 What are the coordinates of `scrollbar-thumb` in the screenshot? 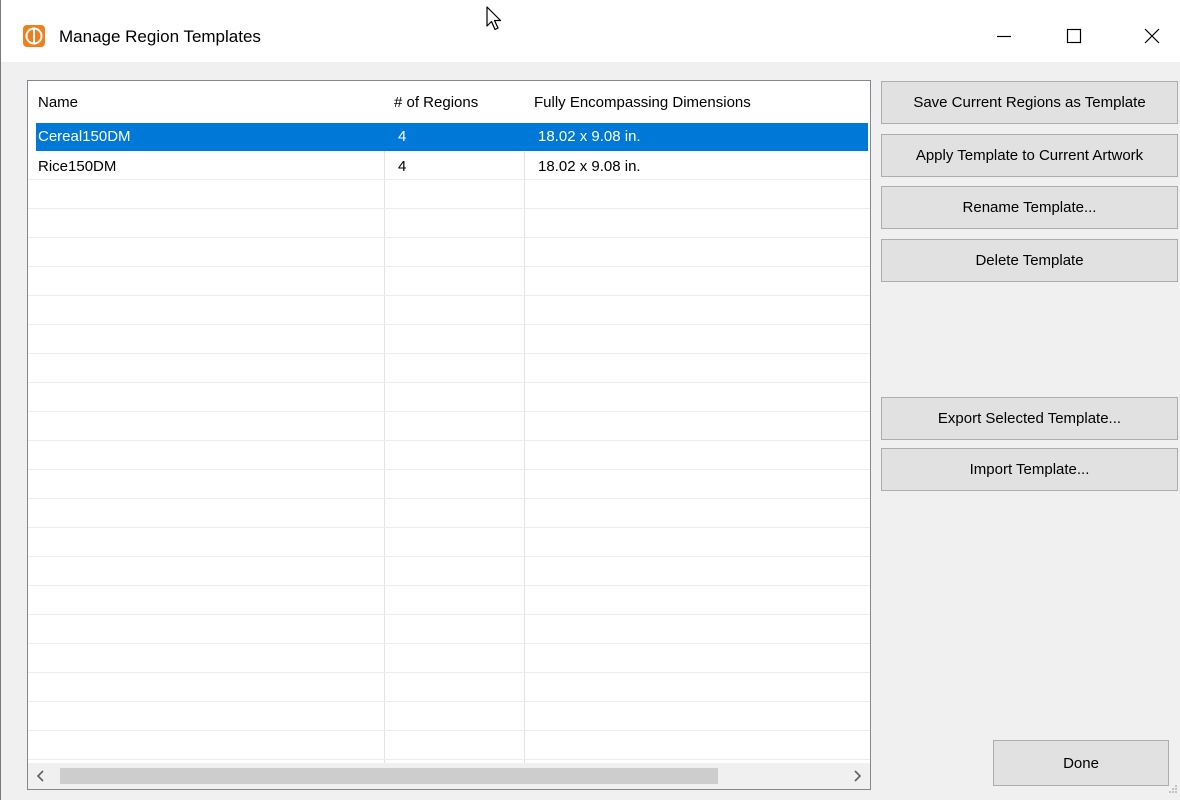 It's located at (389, 776).